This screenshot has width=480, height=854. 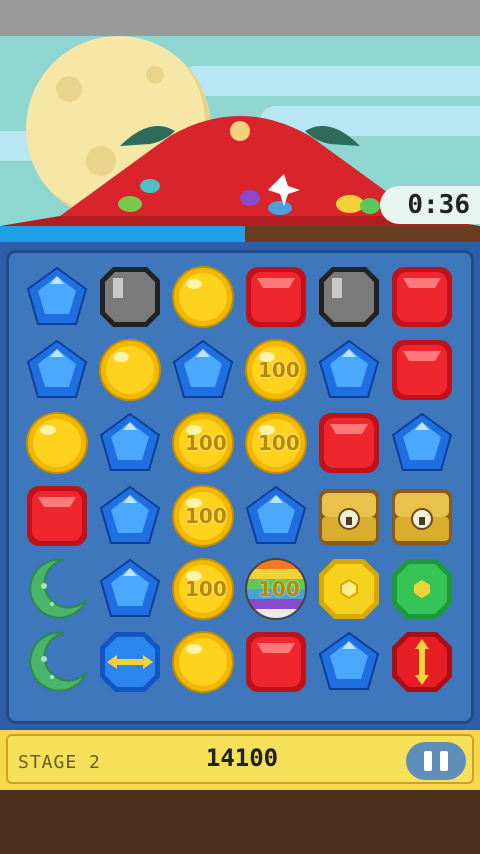 I want to click on green-octagon-piece, so click(x=422, y=589).